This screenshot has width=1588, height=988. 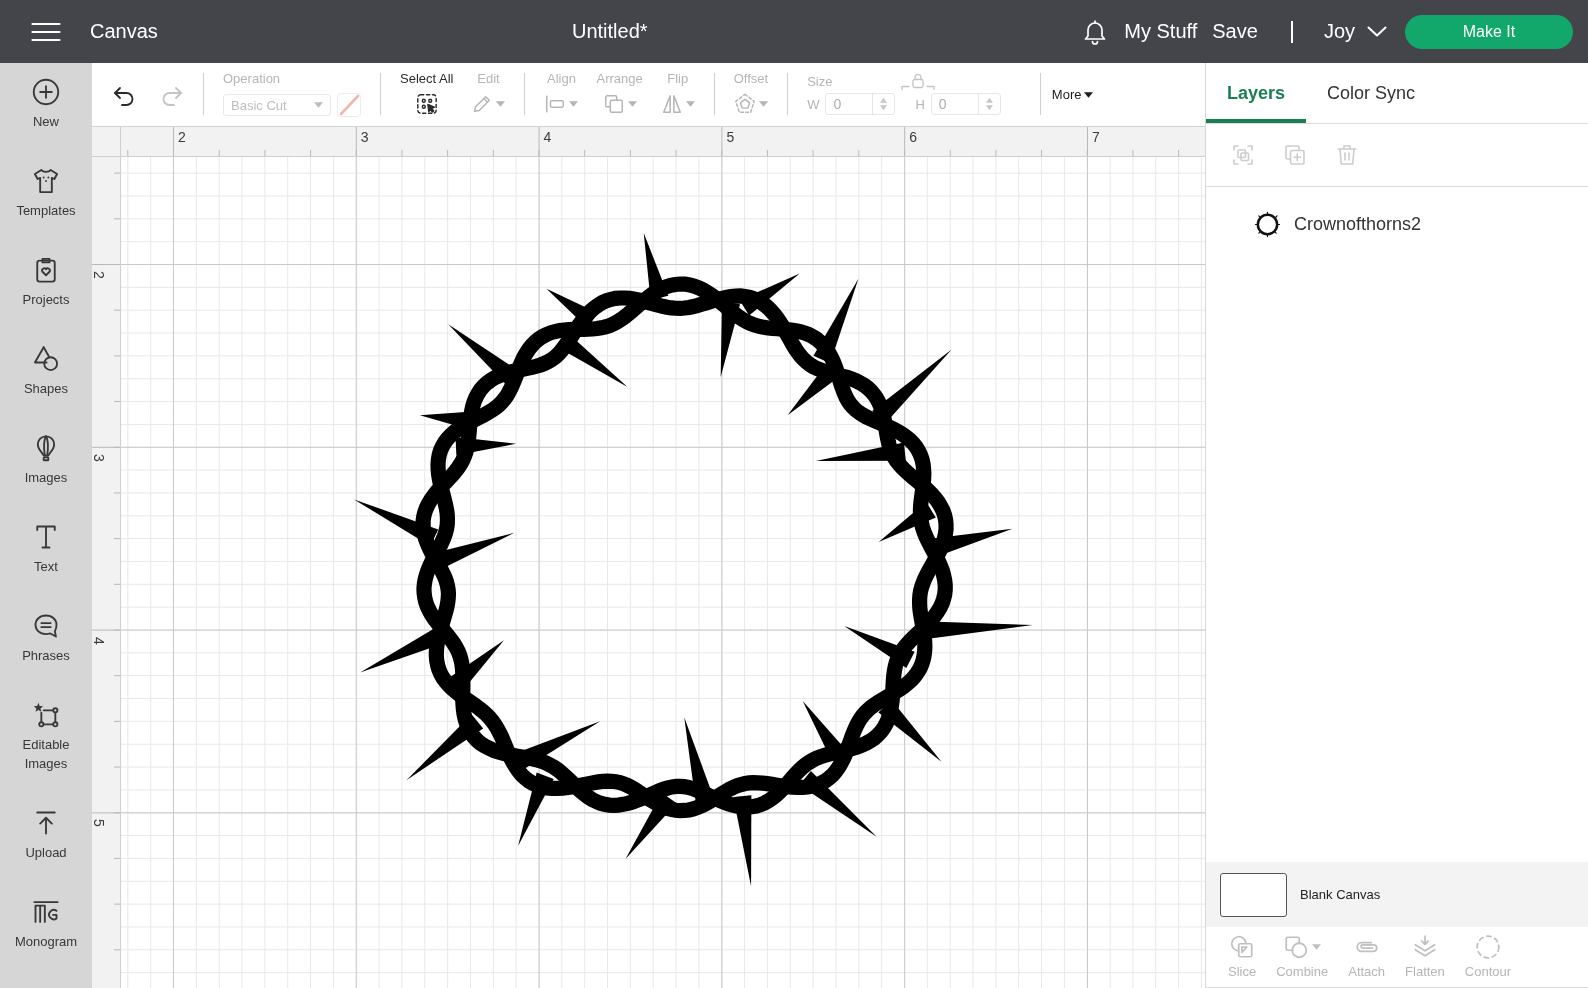 I want to click on canvas-layer-row: Blank Canvas, so click(x=1397, y=894).